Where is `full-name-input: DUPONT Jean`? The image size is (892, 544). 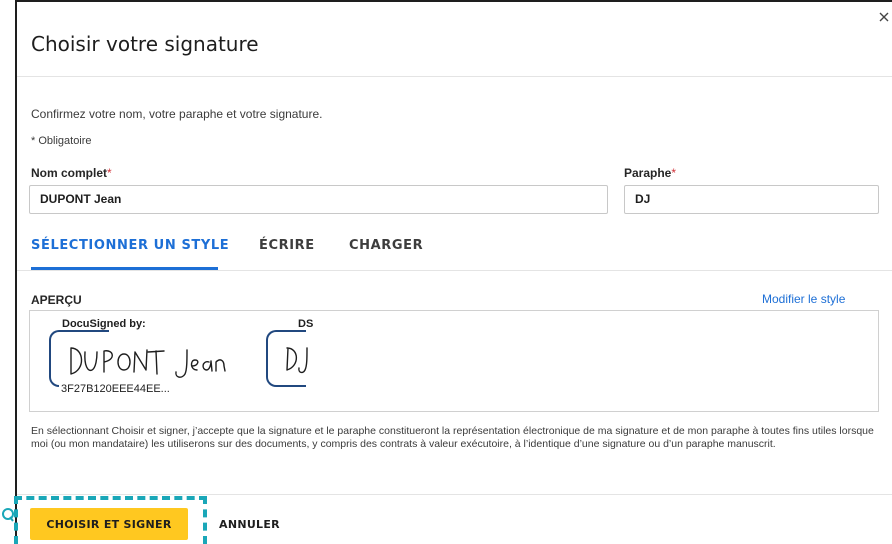 full-name-input: DUPONT Jean is located at coordinates (318, 199).